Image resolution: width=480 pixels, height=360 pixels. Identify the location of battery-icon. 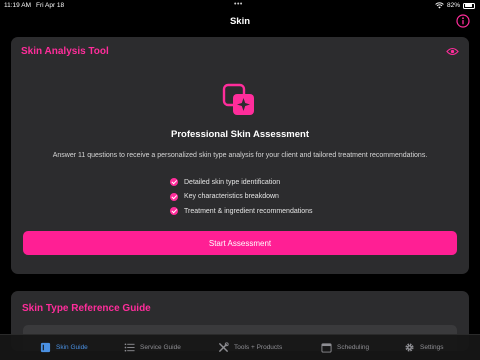
(469, 5).